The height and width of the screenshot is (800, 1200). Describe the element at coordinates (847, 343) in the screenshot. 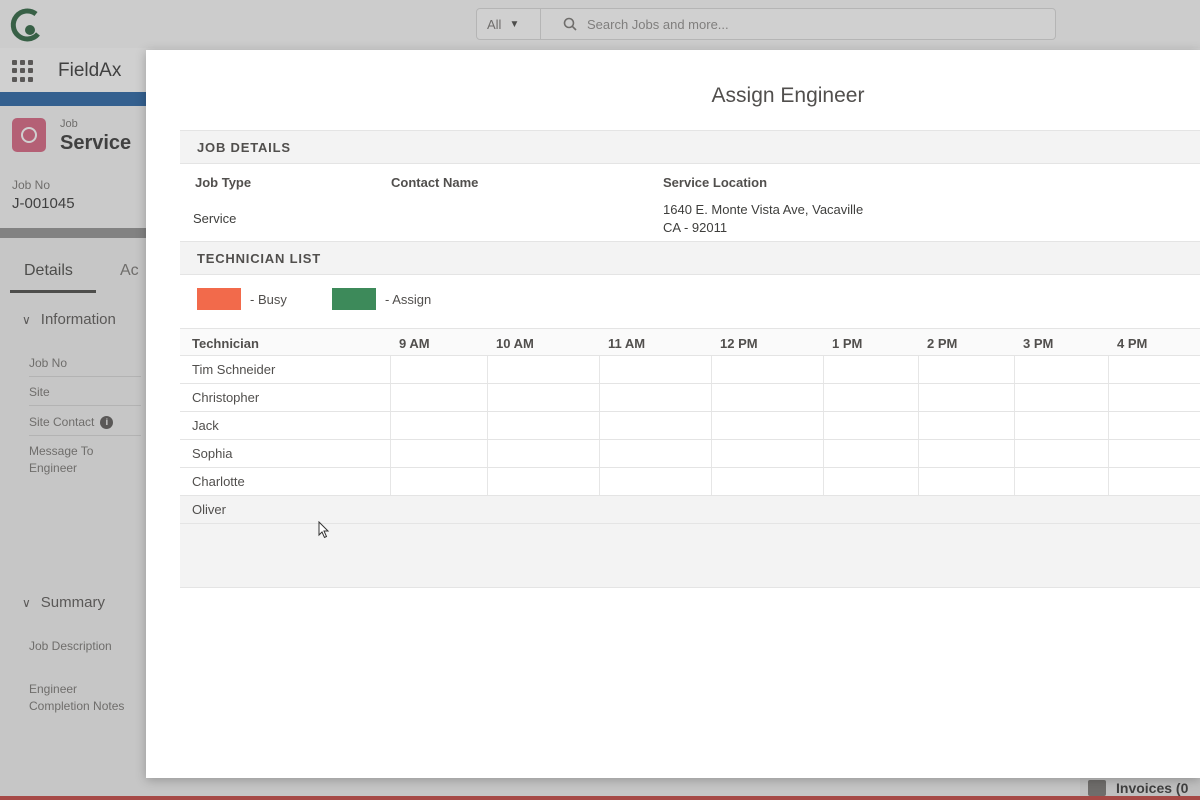

I see `column-header-1pm: 1 PM` at that location.